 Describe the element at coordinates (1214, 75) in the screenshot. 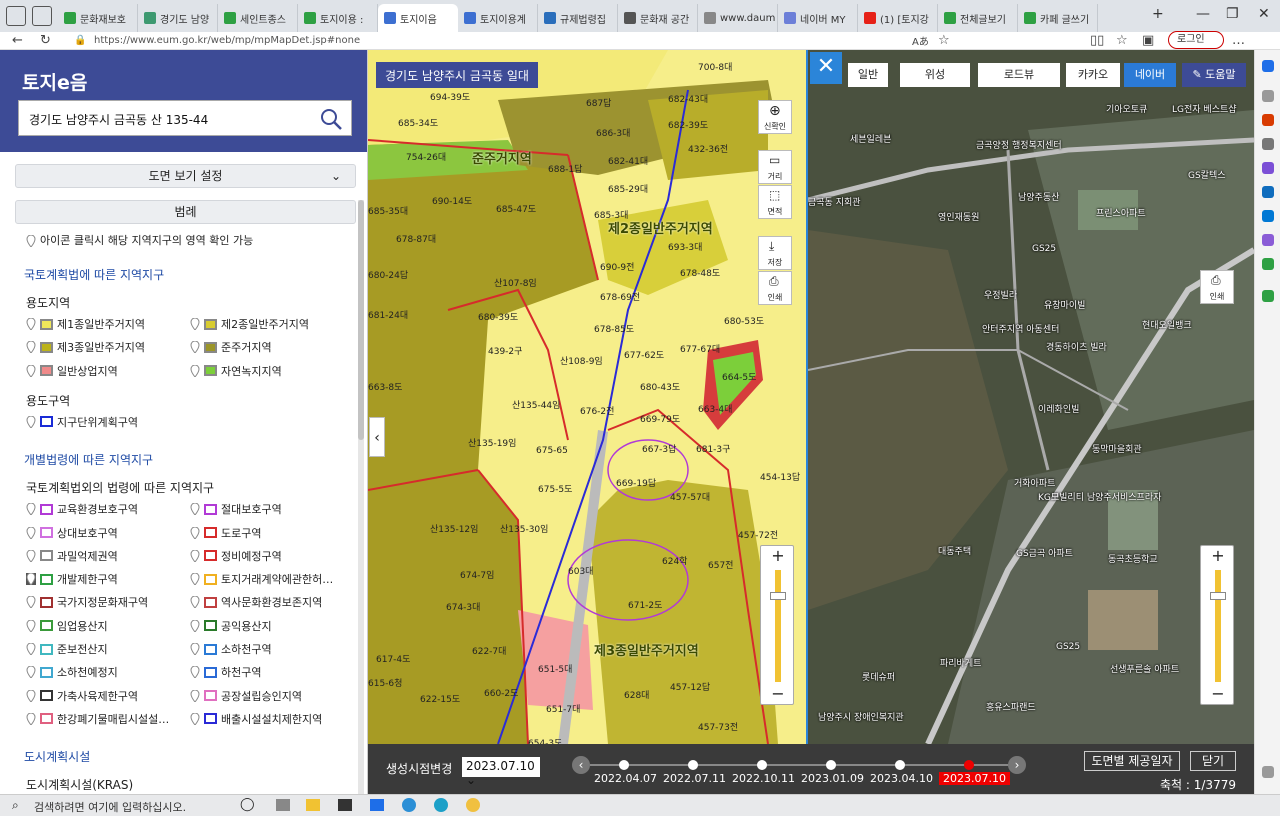

I see `help-button: ✎ 도움말` at that location.